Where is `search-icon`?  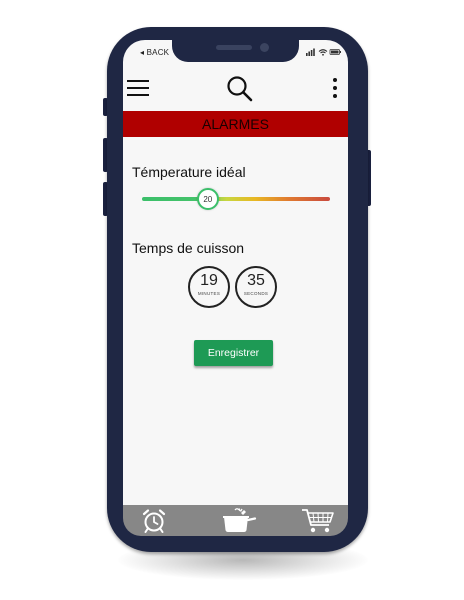
search-icon is located at coordinates (240, 89).